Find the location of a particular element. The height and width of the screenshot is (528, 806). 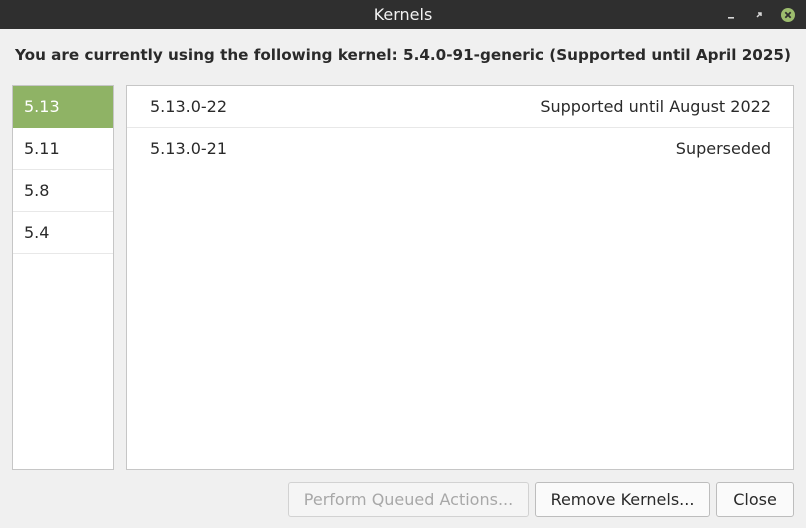

version-item-5-8: 5.8 is located at coordinates (63, 191).